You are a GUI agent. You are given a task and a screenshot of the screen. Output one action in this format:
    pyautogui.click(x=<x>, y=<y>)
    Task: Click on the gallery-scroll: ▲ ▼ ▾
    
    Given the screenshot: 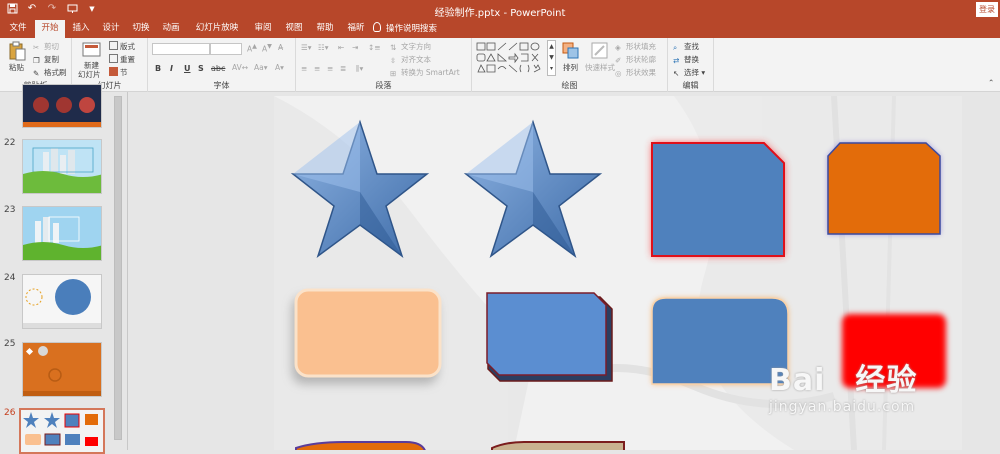 What is the action you would take?
    pyautogui.click(x=551, y=58)
    